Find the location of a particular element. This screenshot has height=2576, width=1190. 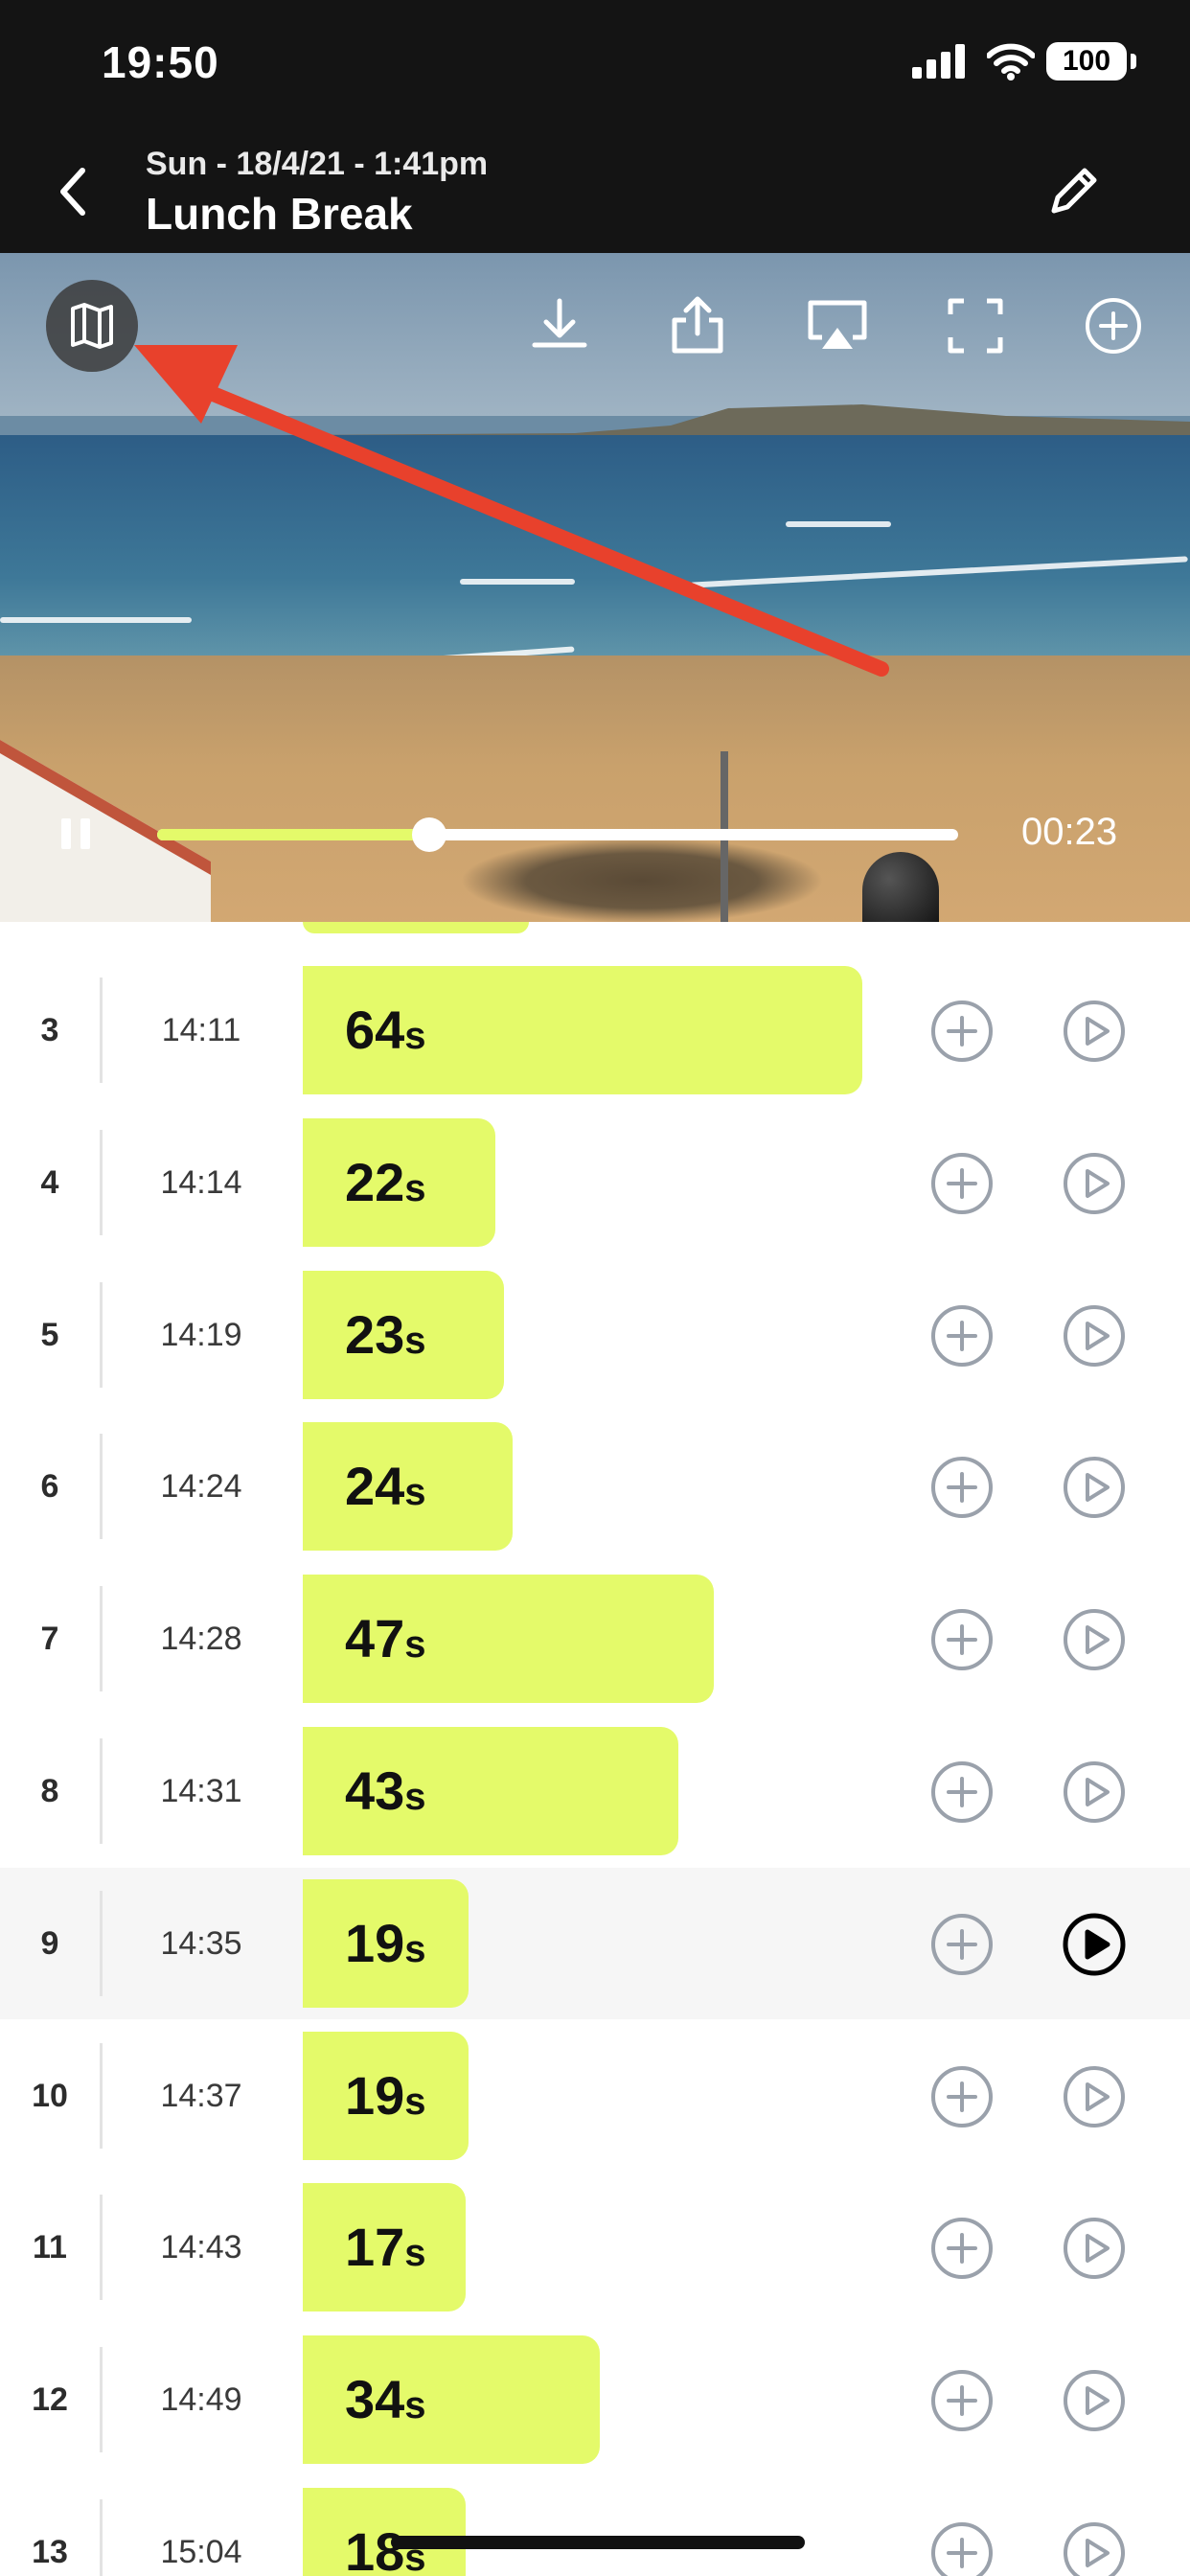

wave-duration: 34s is located at coordinates (386, 2399).